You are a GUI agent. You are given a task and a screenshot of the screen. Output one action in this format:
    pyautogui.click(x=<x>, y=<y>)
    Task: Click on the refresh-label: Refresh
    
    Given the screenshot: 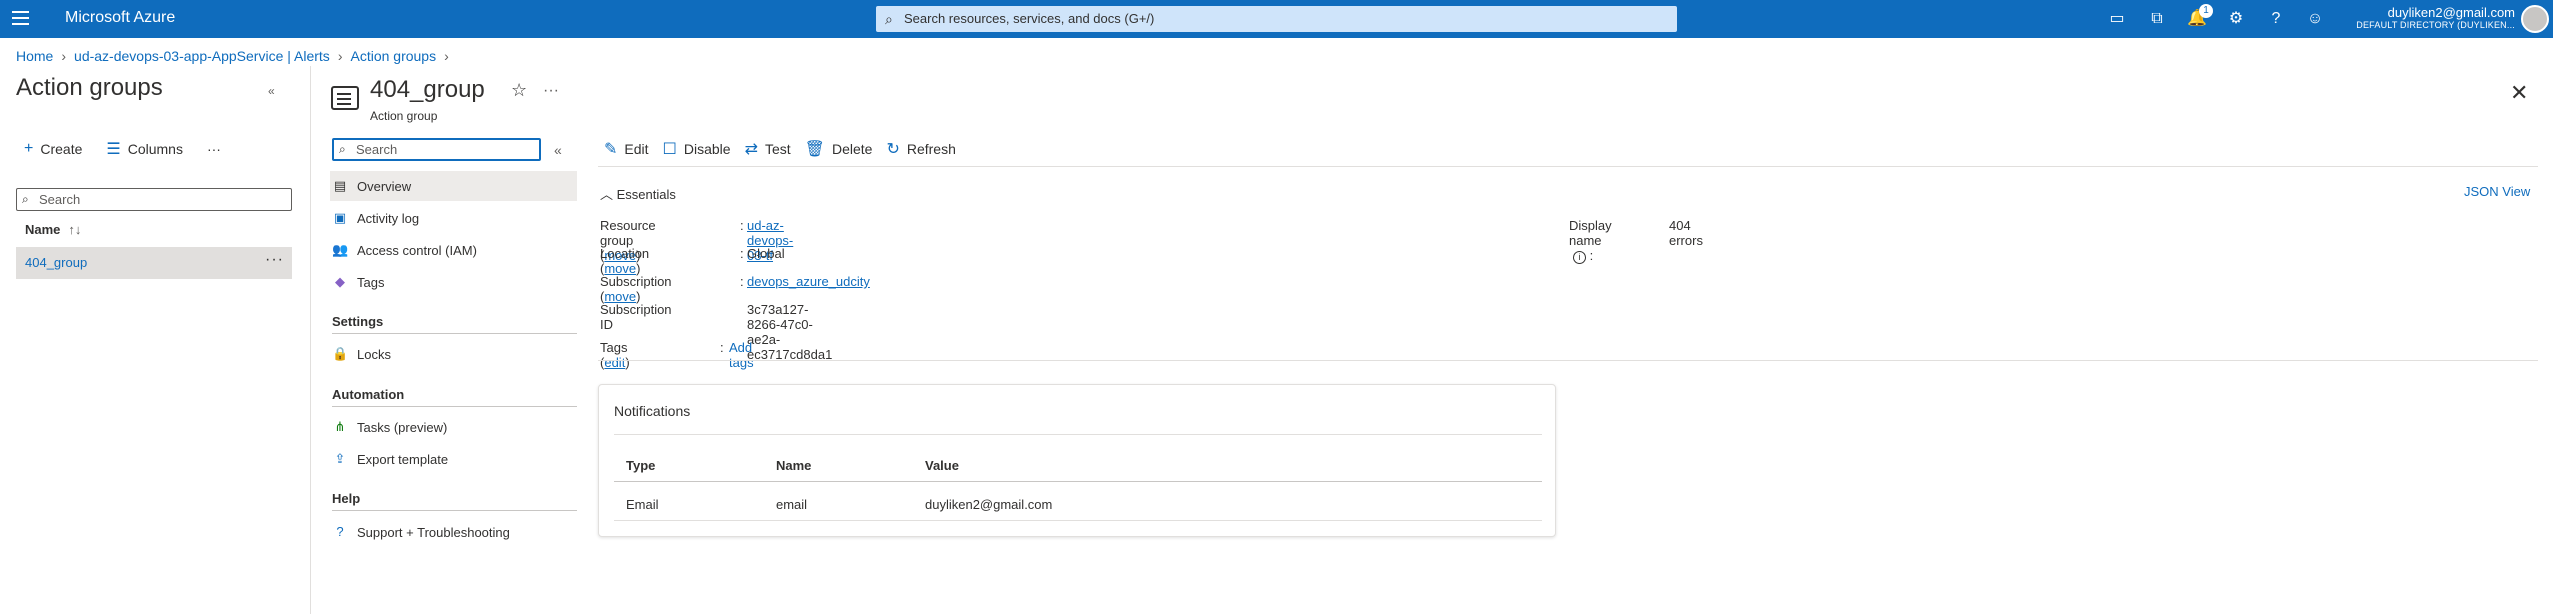 What is the action you would take?
    pyautogui.click(x=931, y=149)
    